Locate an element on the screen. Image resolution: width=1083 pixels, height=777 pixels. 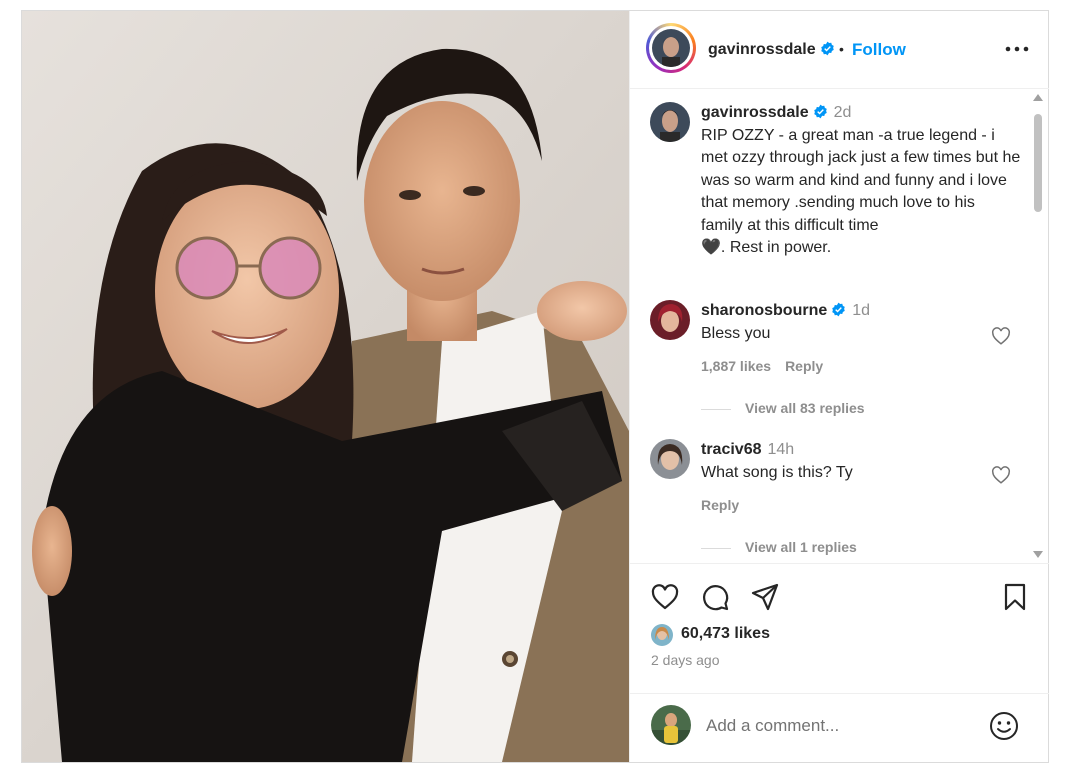
author-avatar is located at coordinates (671, 48).